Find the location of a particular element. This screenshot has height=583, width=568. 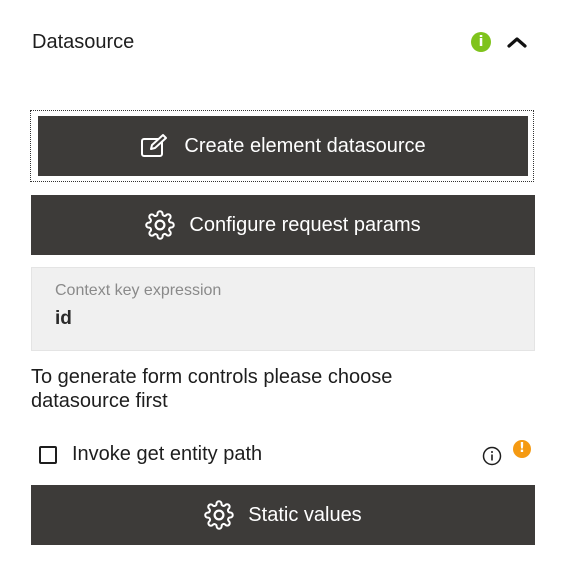

edit-icon is located at coordinates (155, 146).